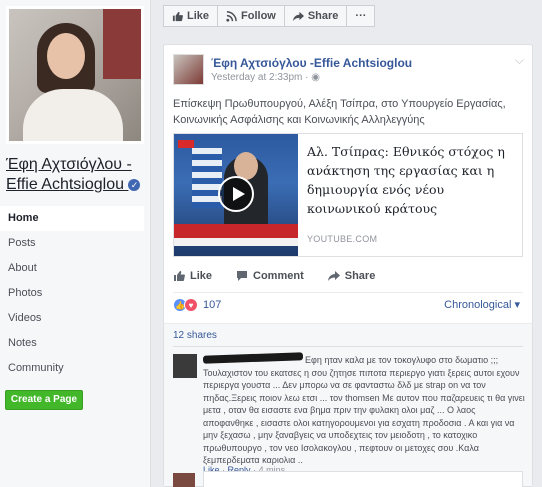 The height and width of the screenshot is (487, 542). What do you see at coordinates (72, 343) in the screenshot?
I see `nav-item-notes: Notes` at bounding box center [72, 343].